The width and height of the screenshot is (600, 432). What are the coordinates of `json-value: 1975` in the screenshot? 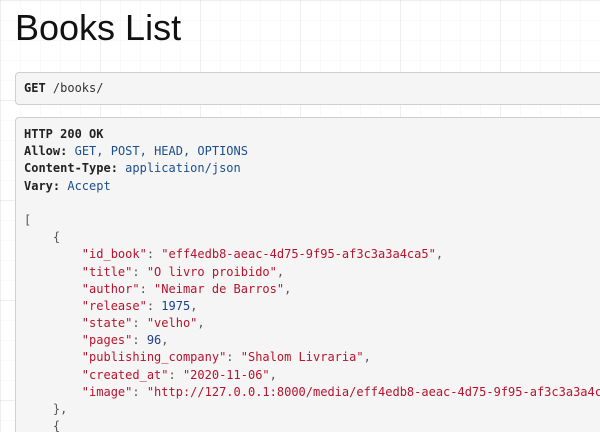 It's located at (176, 305).